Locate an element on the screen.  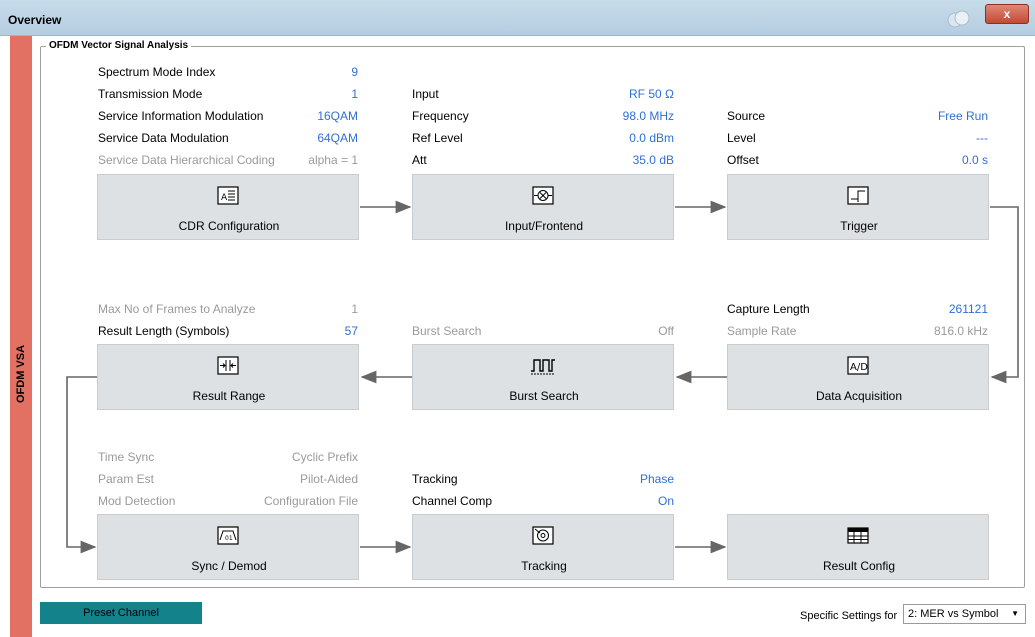
ad-converter-icon: A/D is located at coordinates (858, 365).